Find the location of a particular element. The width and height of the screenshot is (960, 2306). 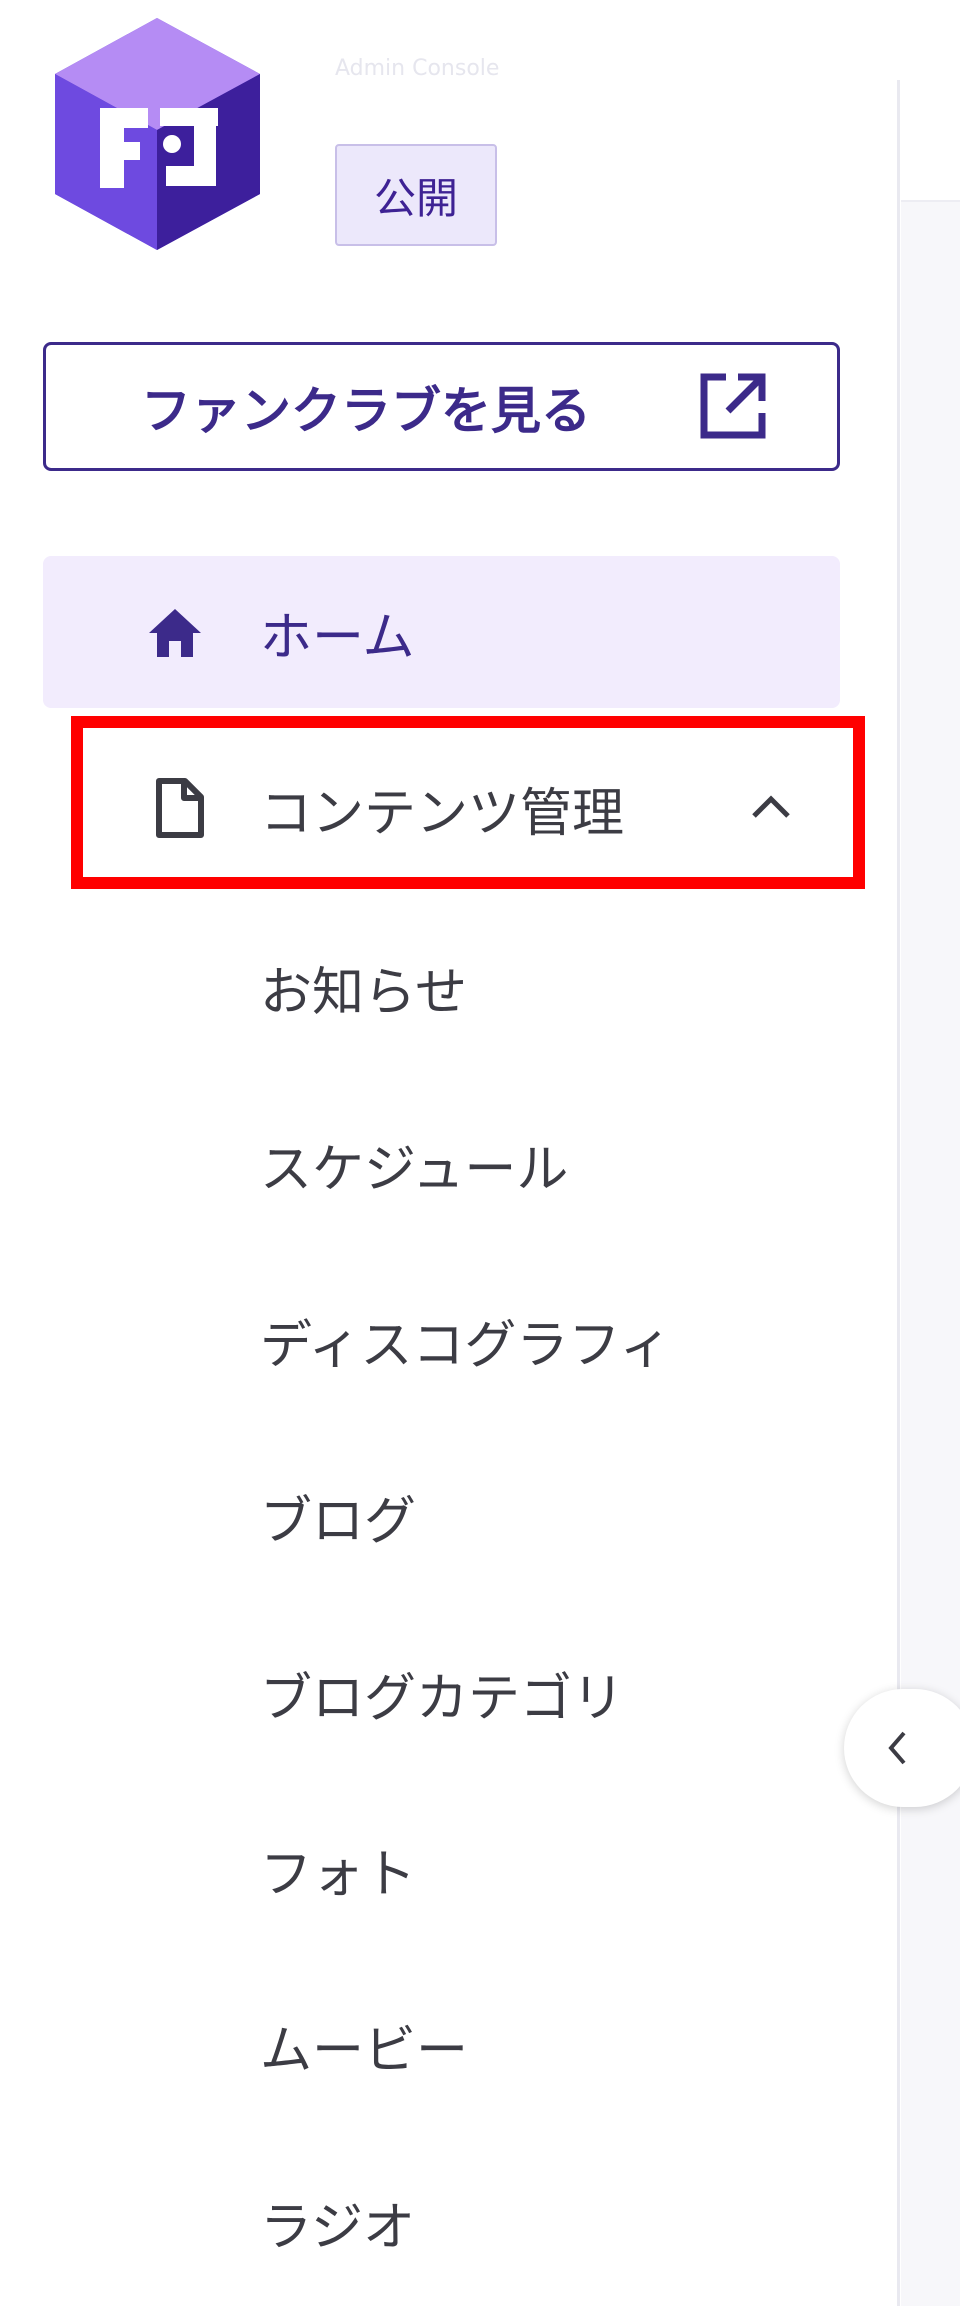

view-fanclub-button: ファンクラブを見る is located at coordinates (441, 406).